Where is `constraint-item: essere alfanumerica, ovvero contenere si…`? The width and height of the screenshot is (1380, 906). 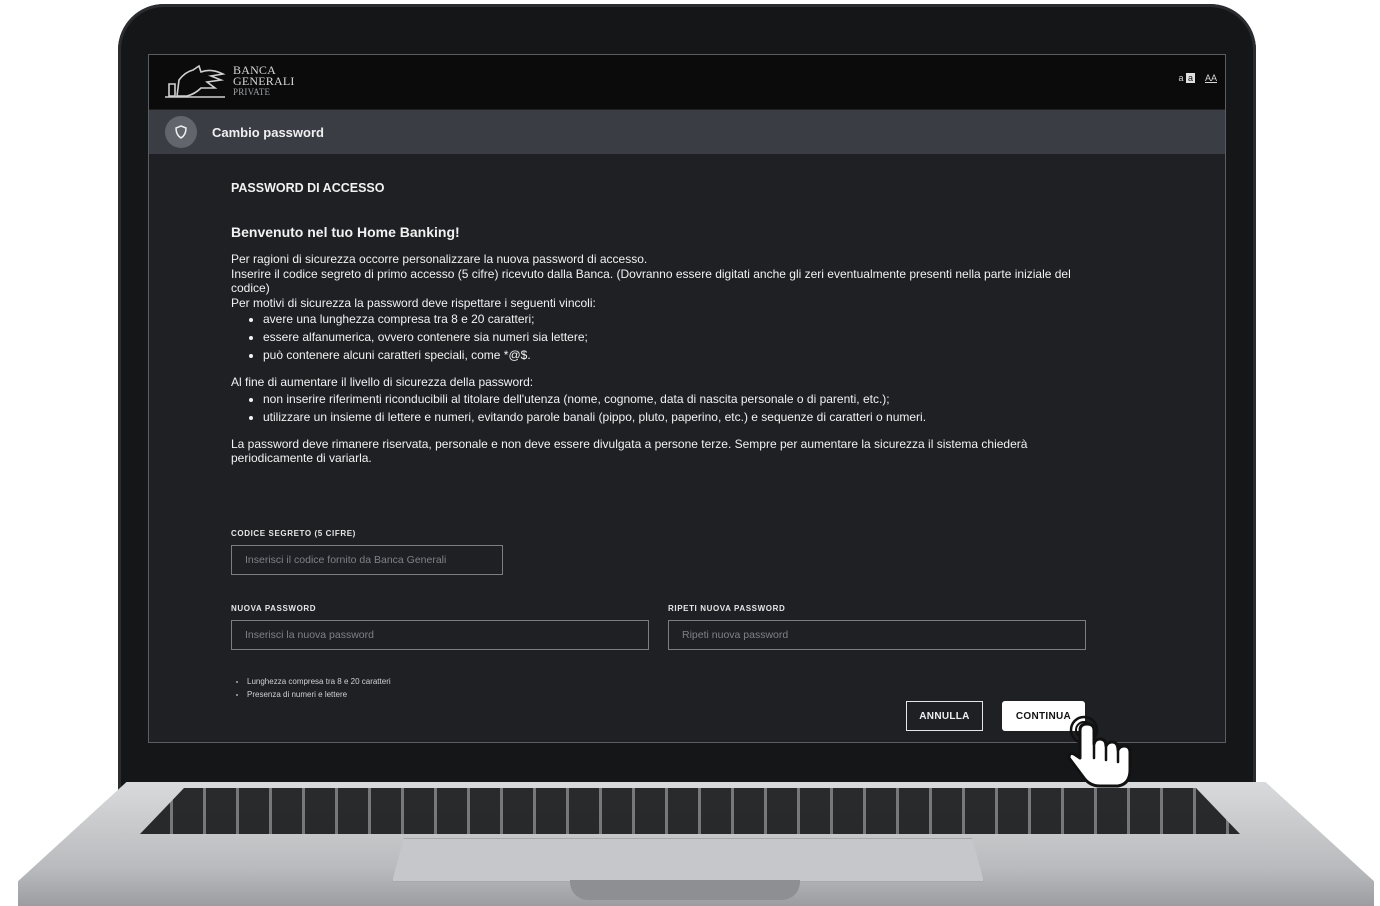
constraint-item: essere alfanumerica, ovvero contenere si… is located at coordinates (677, 337).